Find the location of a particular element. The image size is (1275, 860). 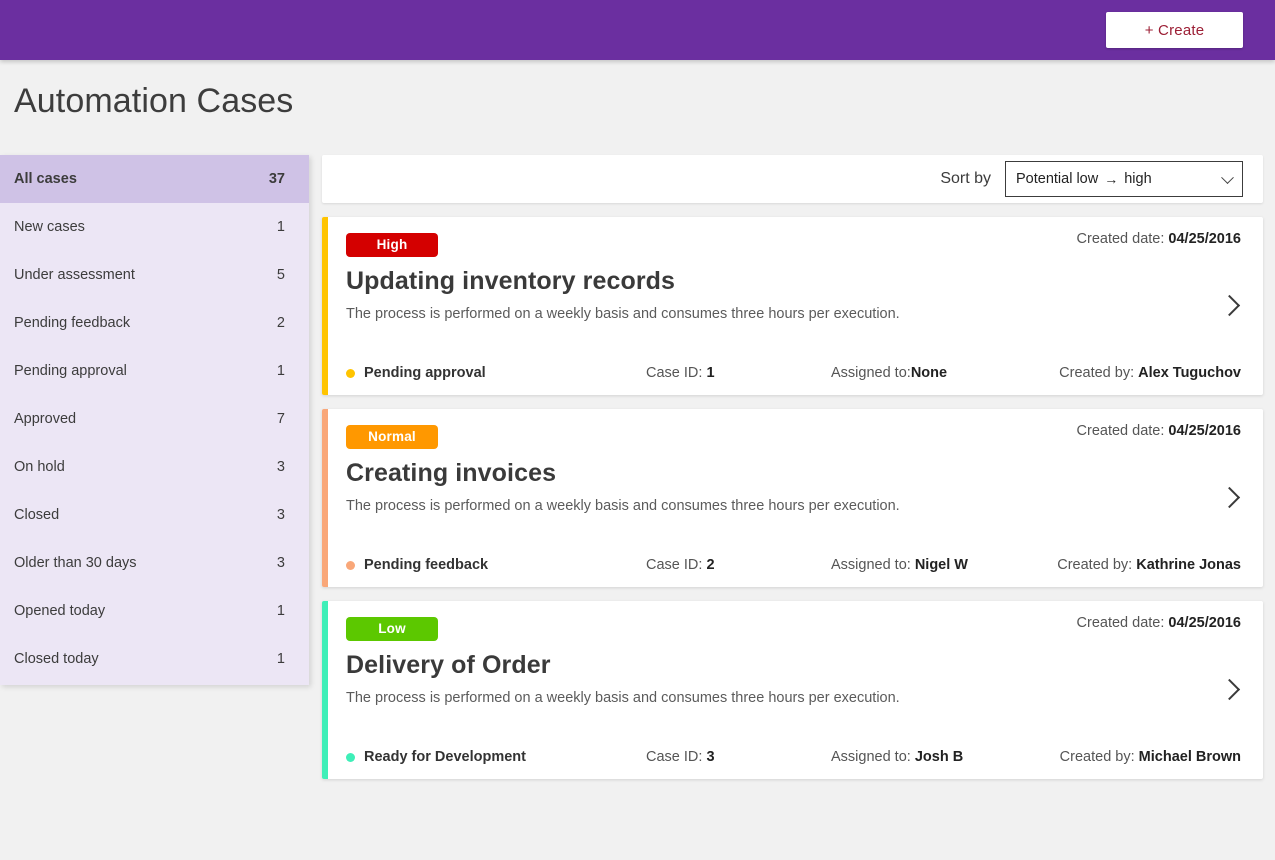

sidebar-item-older-than-30-days: Older than 30 days 3 is located at coordinates (154, 563).